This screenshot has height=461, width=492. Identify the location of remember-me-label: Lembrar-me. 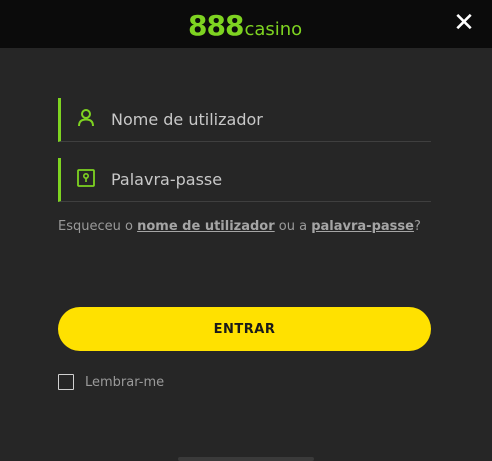
(125, 382).